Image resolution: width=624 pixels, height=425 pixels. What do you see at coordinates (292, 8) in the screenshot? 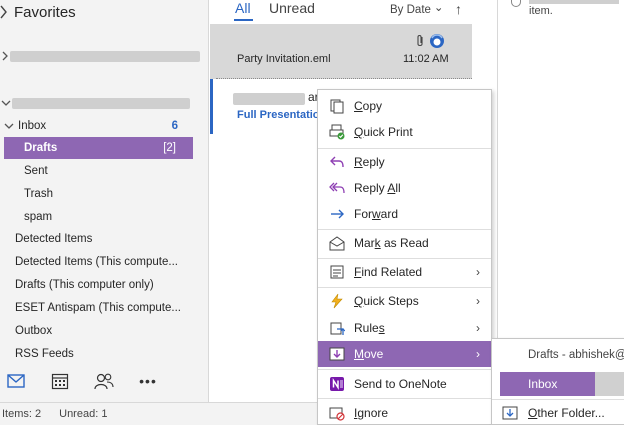
I see `tab-unread: Unread` at bounding box center [292, 8].